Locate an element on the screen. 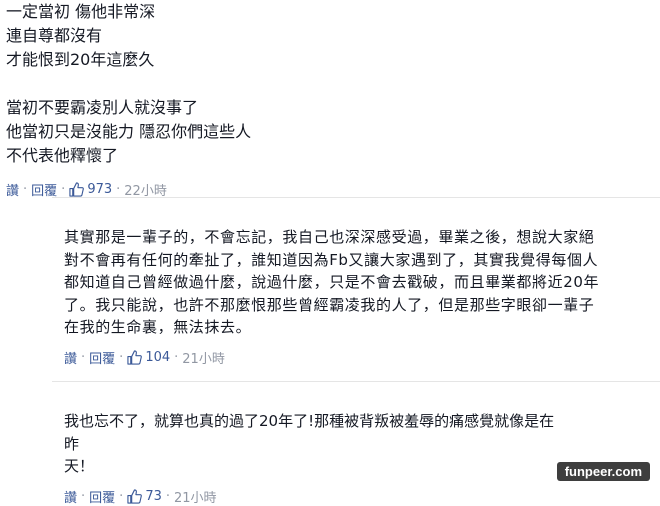  comment-text: 我也忘不了，就算也真的過了20年了!那種被背叛被羞辱的痛感覺就像是在昨 天！ is located at coordinates (309, 443).